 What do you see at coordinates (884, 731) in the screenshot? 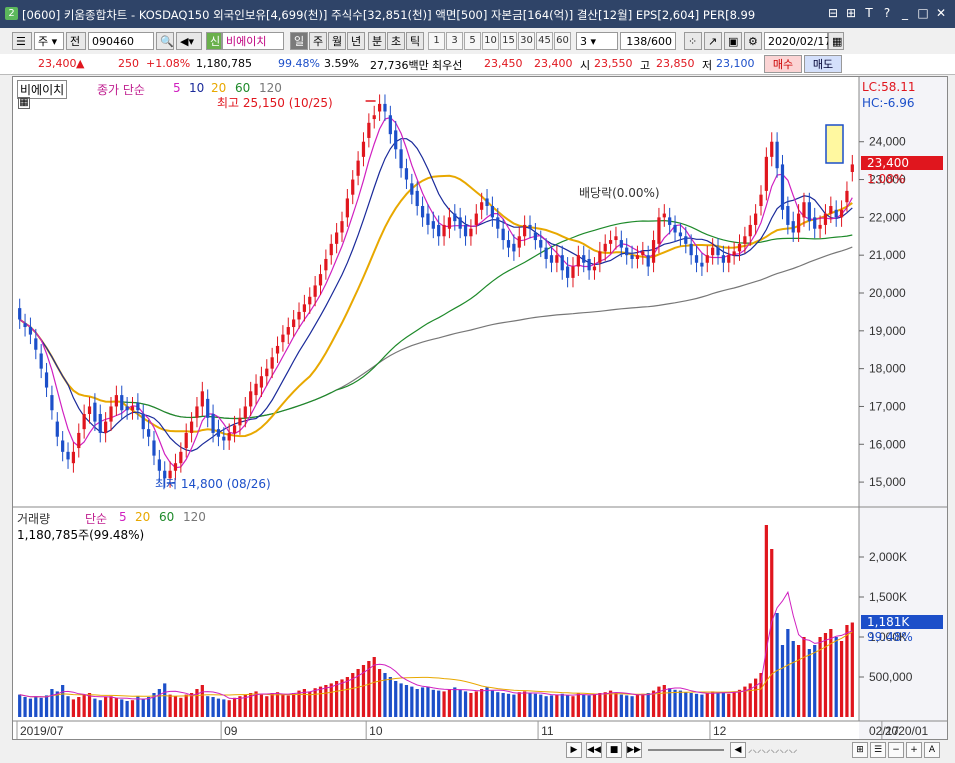
I see `last-date-label: 02/17` at bounding box center [884, 731].